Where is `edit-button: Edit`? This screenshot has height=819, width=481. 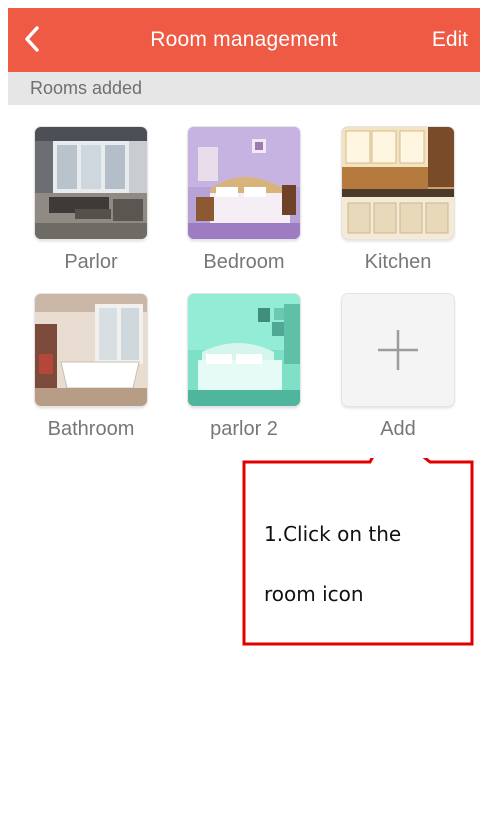
edit-button: Edit is located at coordinates (450, 40).